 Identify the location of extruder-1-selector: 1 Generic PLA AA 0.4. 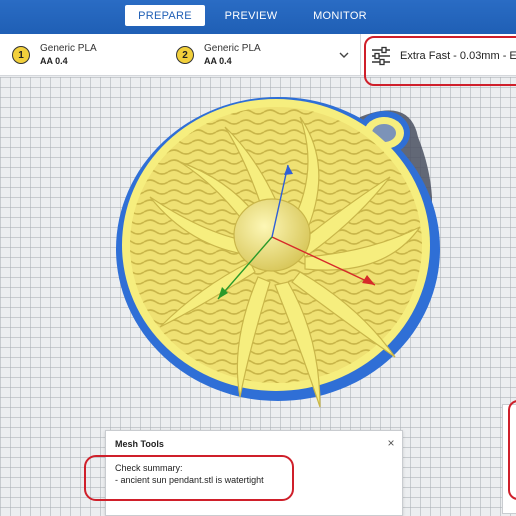
(54, 55).